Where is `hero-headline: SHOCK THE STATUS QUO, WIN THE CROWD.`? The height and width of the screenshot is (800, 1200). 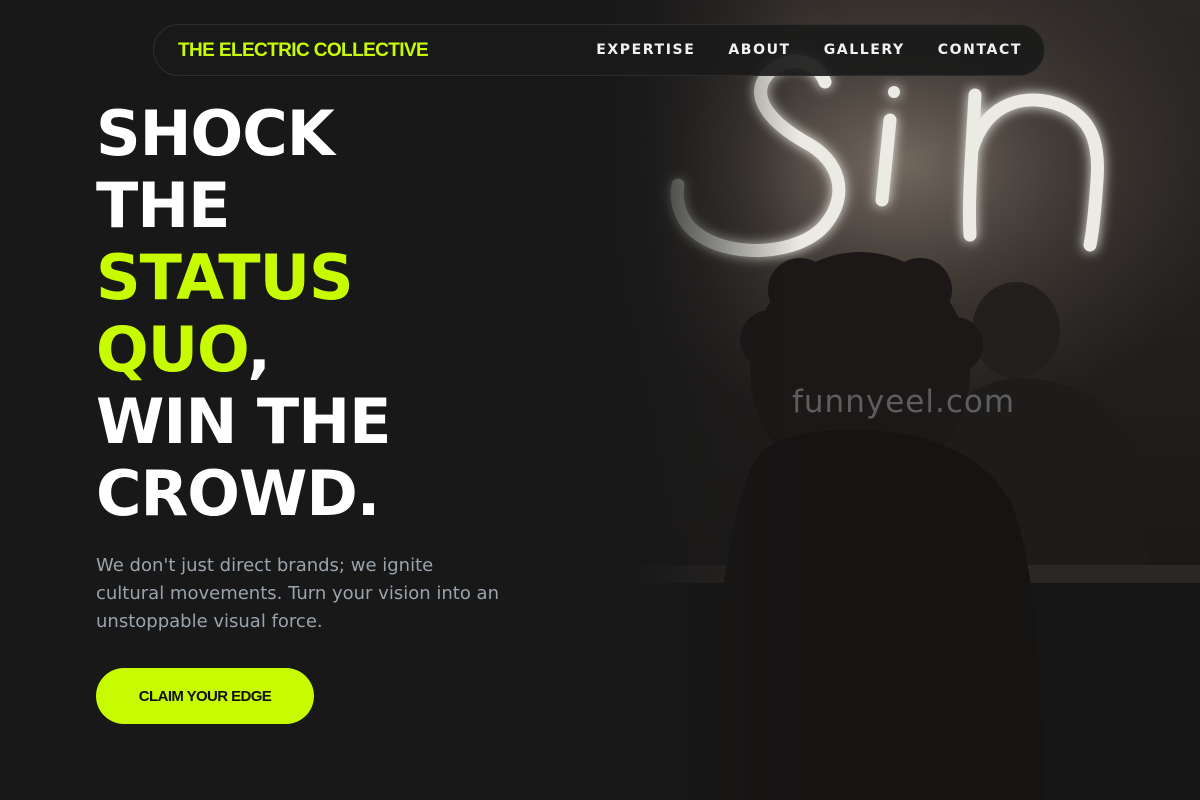
hero-headline: SHOCK THE STATUS QUO, WIN THE CROWD. is located at coordinates (243, 313).